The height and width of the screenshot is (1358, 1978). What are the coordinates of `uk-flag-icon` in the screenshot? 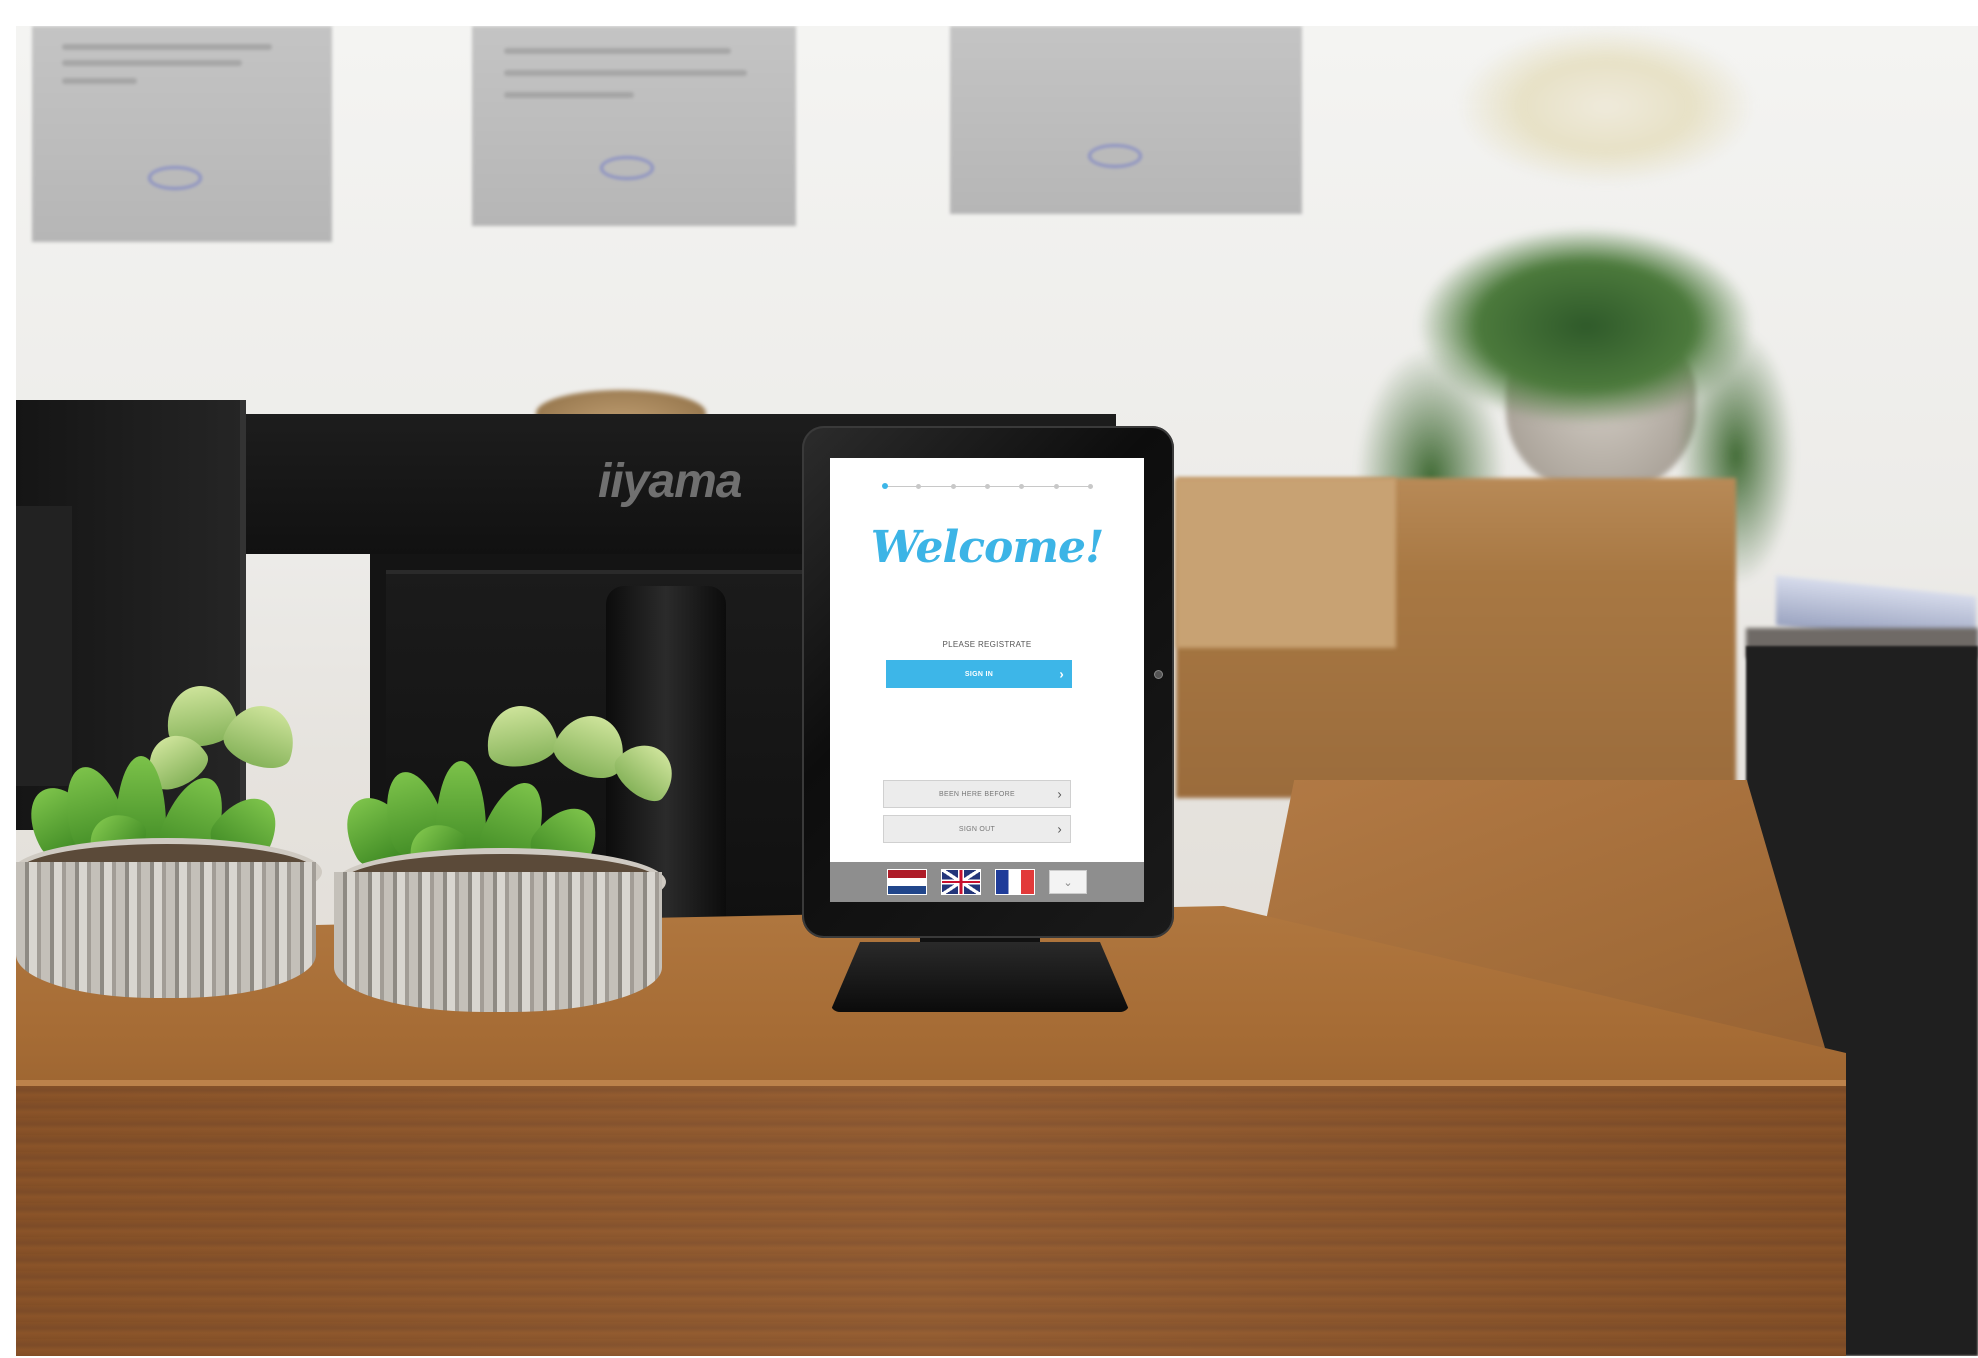 It's located at (961, 882).